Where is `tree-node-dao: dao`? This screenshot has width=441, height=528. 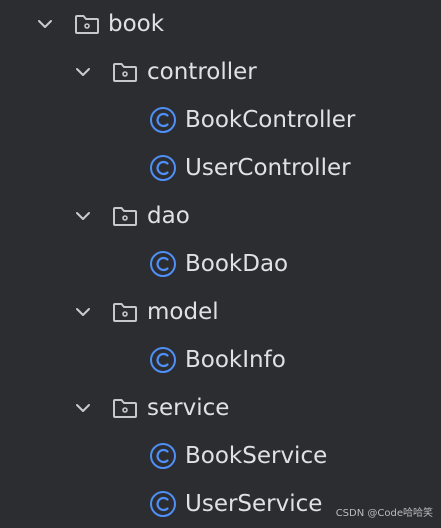
tree-node-dao: dao is located at coordinates (220, 216).